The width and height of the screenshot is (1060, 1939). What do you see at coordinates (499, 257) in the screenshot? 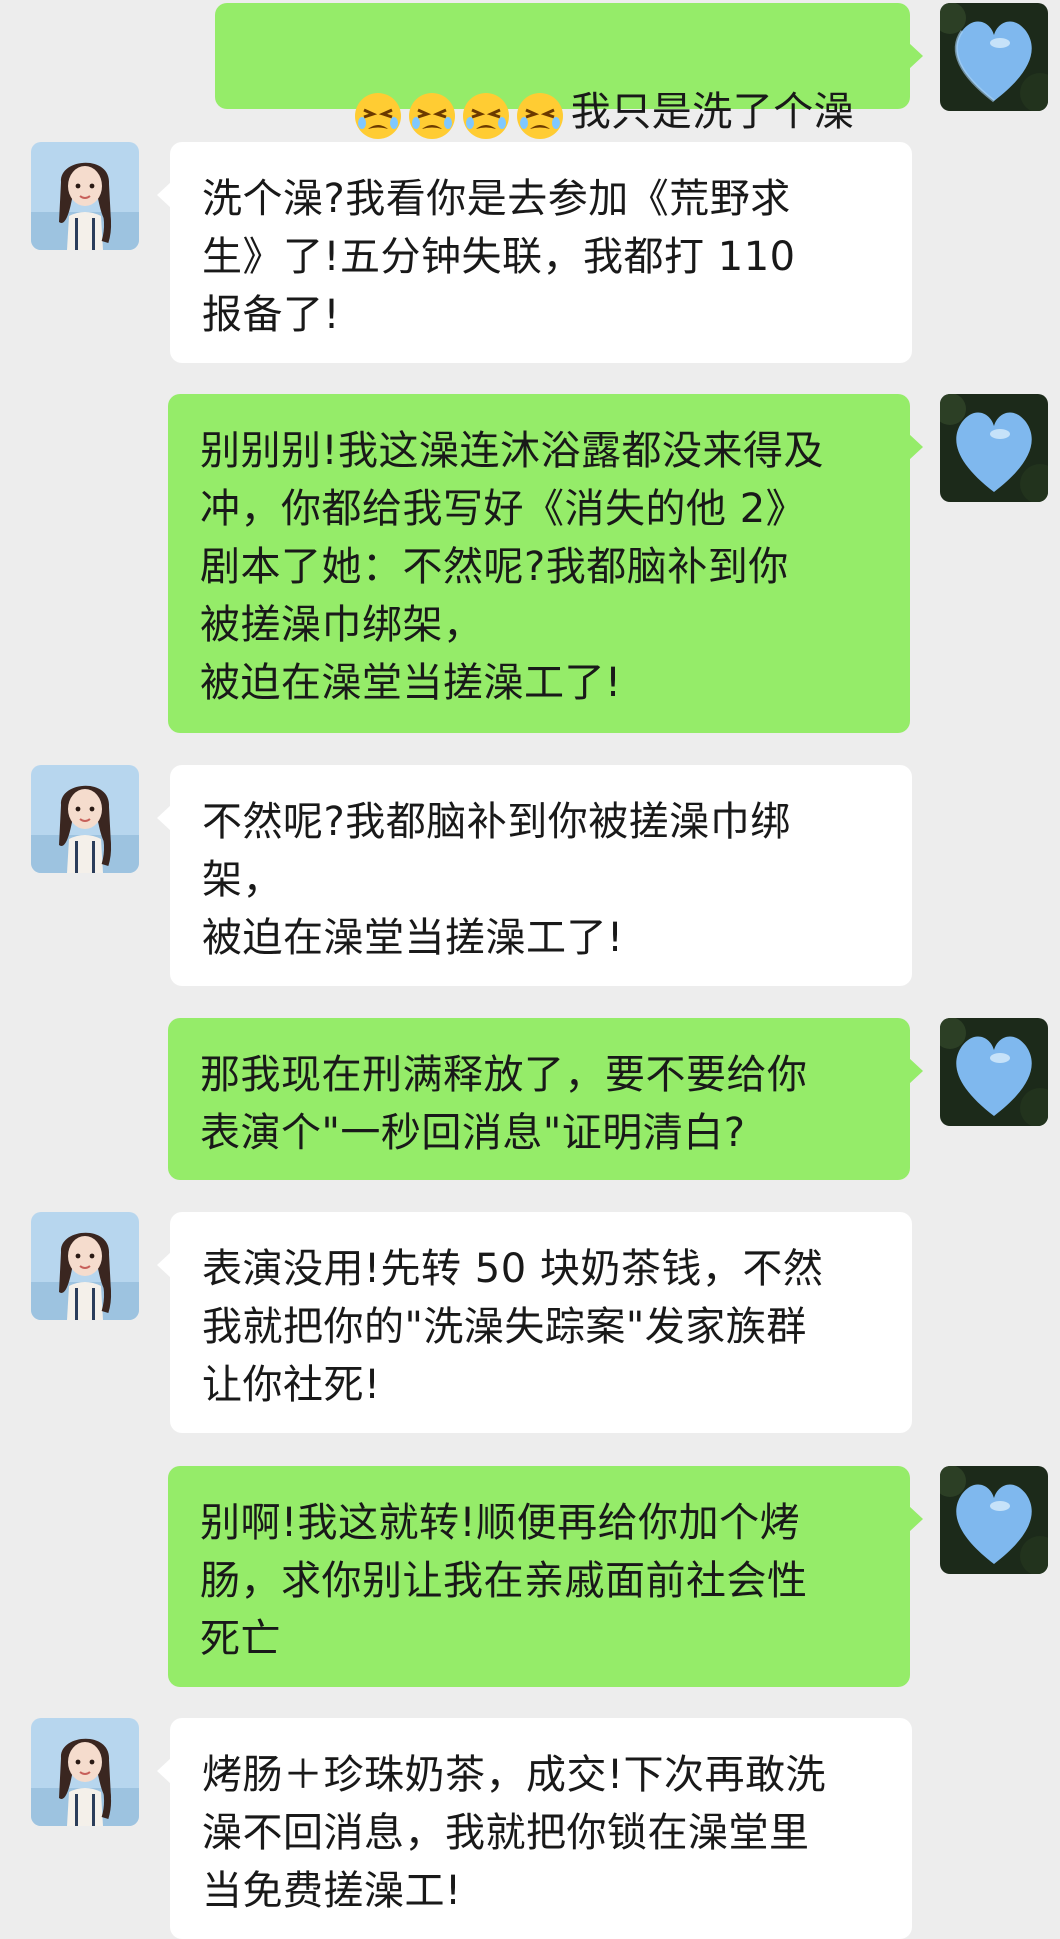
I see `message-text-line: 生》了!五分钟失联，我都打 110` at bounding box center [499, 257].